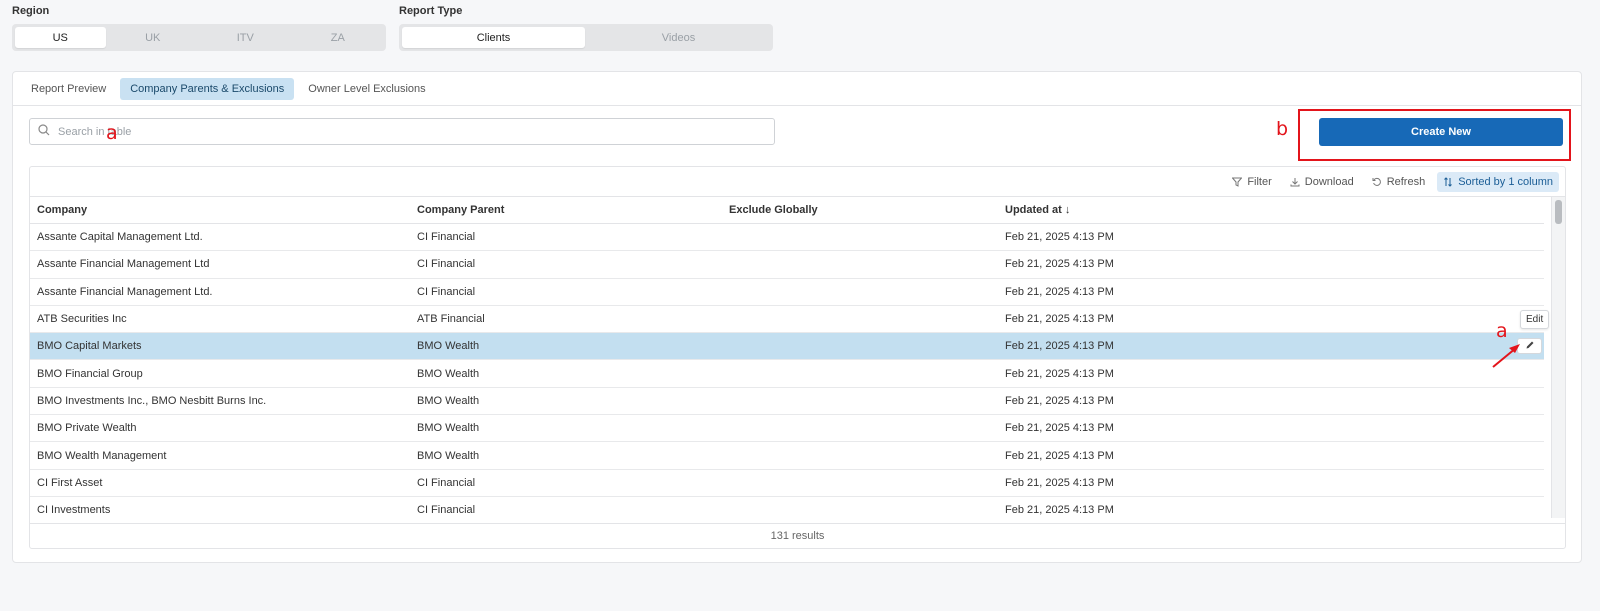 Image resolution: width=1600 pixels, height=611 pixels. I want to click on column-header-company: Company, so click(220, 210).